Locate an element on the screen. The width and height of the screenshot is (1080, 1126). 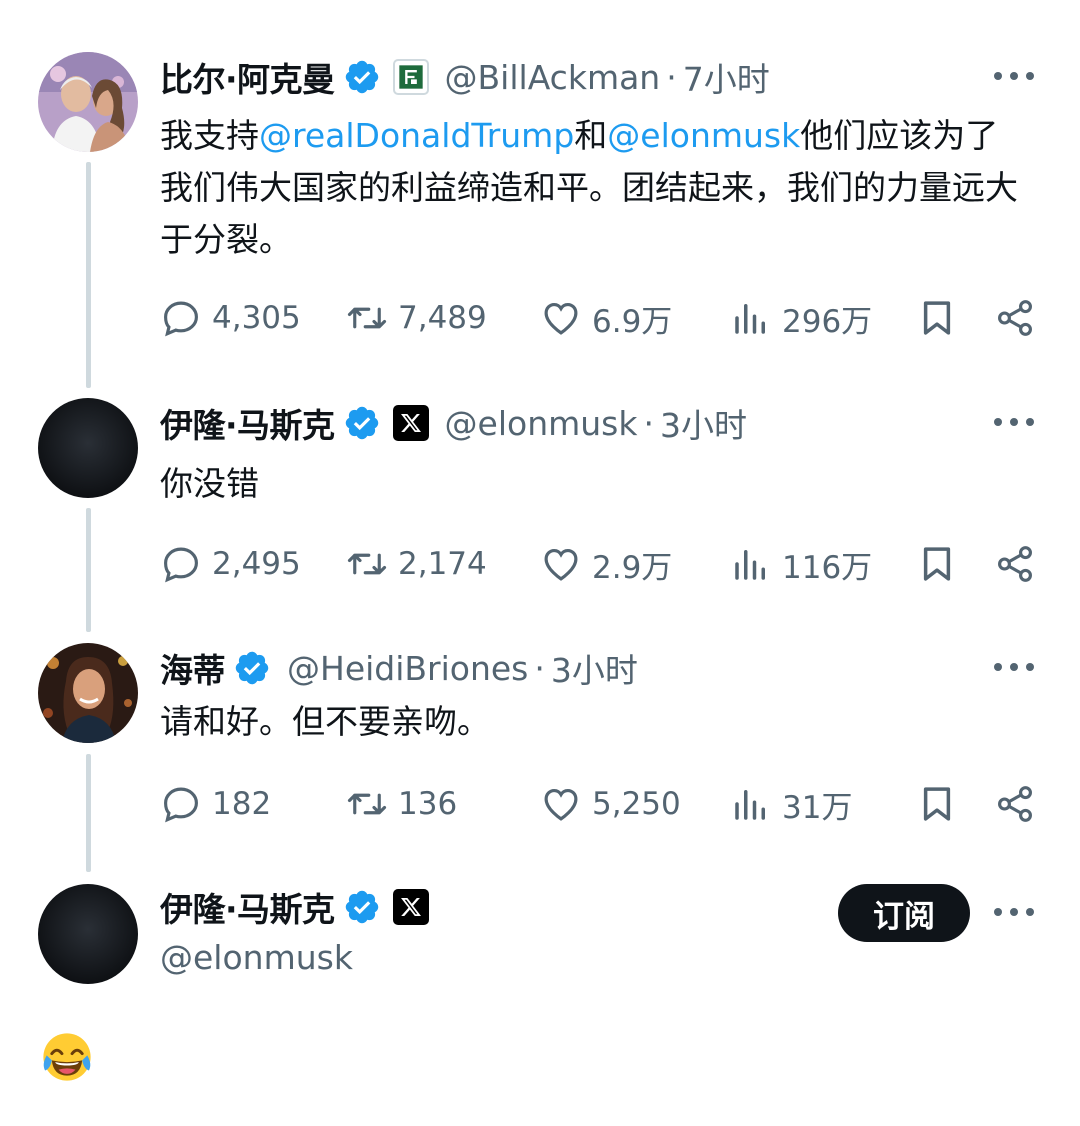
views-count: 31万 is located at coordinates (817, 807).